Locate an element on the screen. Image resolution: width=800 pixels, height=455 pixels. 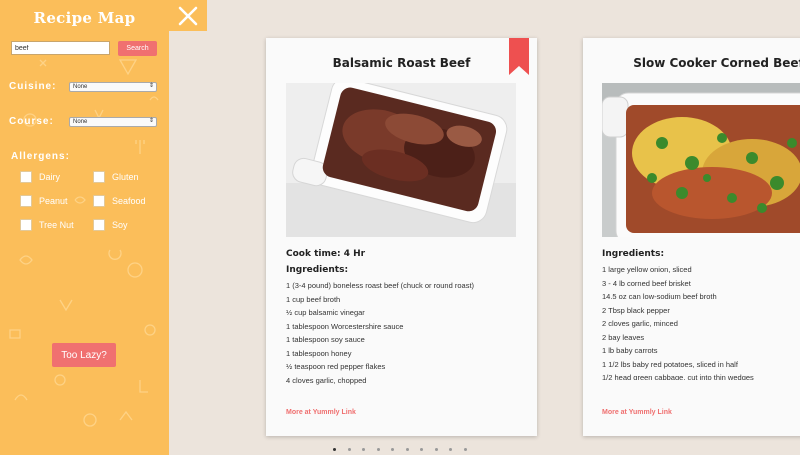
recipe-title: Balsamic Roast Beef is located at coordinates (401, 63).